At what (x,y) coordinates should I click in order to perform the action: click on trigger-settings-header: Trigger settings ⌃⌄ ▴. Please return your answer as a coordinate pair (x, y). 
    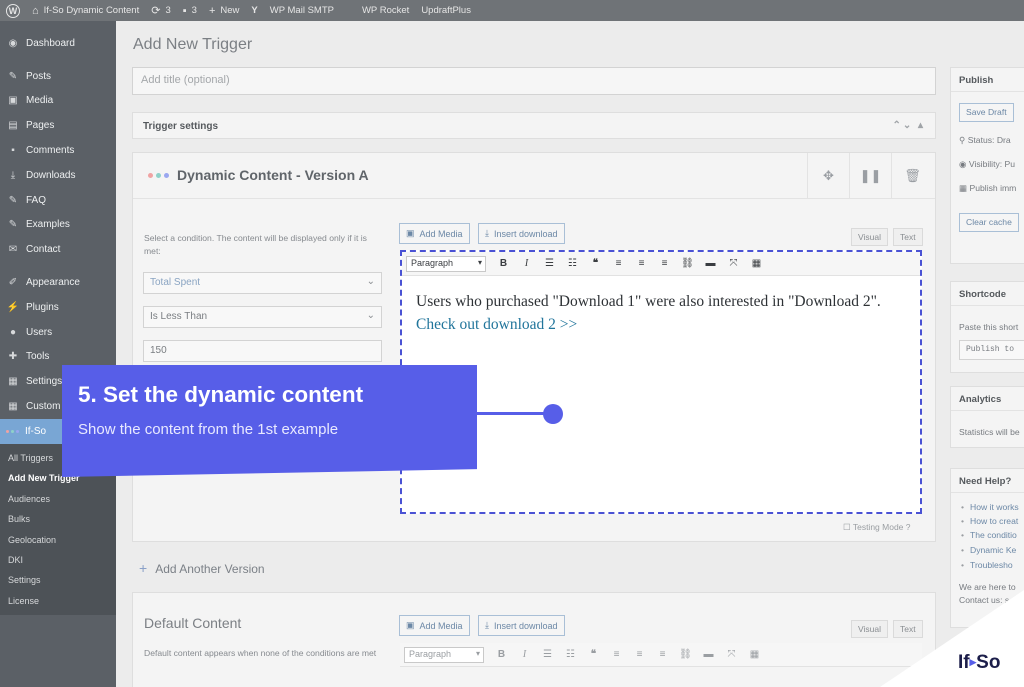
    Looking at the image, I should click on (534, 125).